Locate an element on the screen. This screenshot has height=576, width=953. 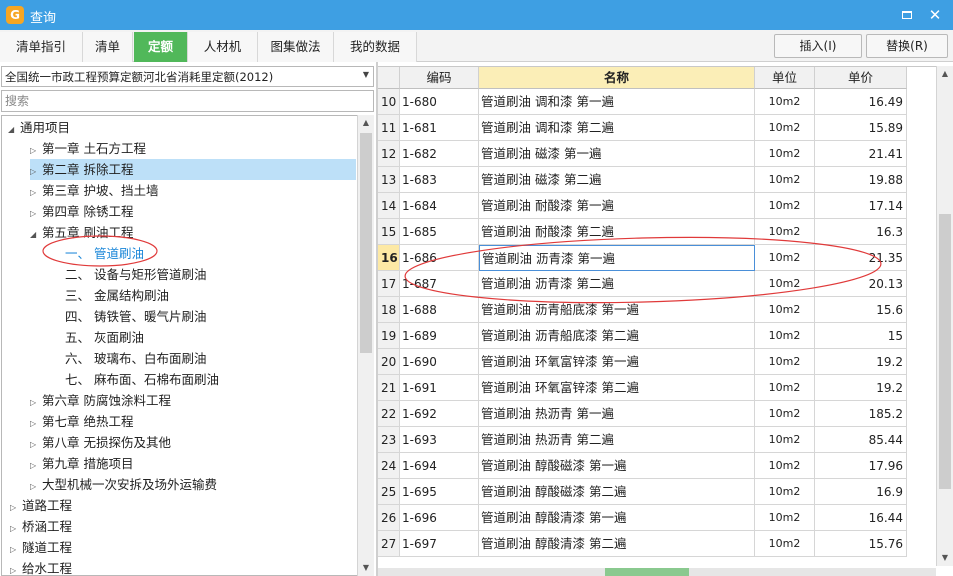
tab-my-data: 我的数据 is located at coordinates (375, 47).